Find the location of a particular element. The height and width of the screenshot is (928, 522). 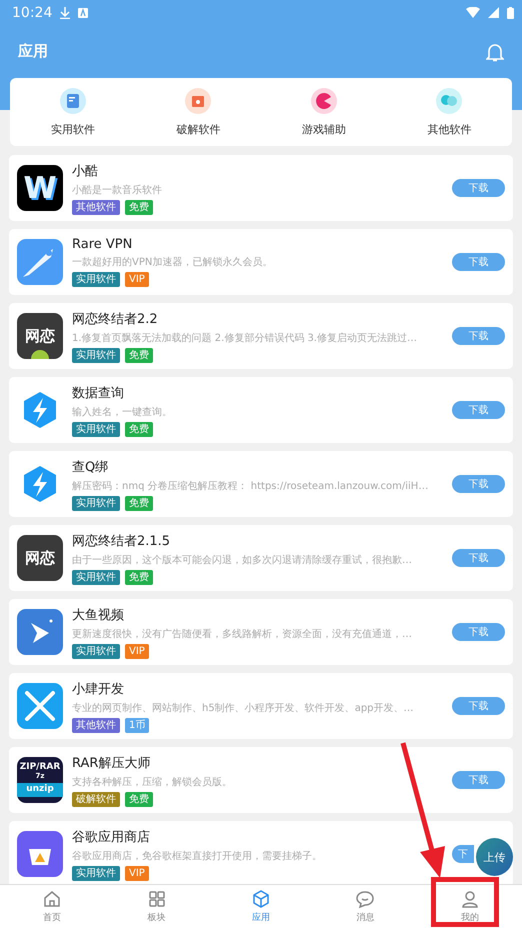

app-card: 查Q绑 解压密码：nmq 分卷压缩包解压教程： https://roseteam.lanzouw.com/iiH… 实用软件 免费 下载 is located at coordinates (261, 484).